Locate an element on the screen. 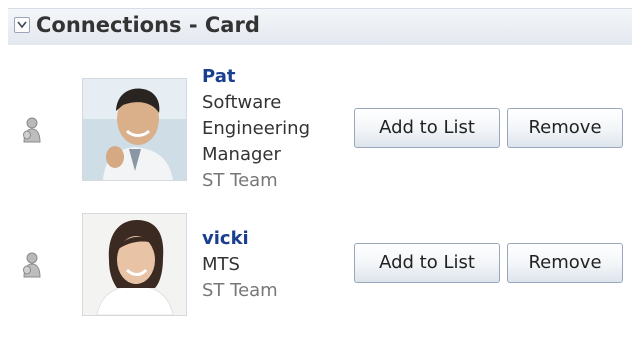 Image resolution: width=632 pixels, height=339 pixels. panel-title: Connections - Card is located at coordinates (148, 25).